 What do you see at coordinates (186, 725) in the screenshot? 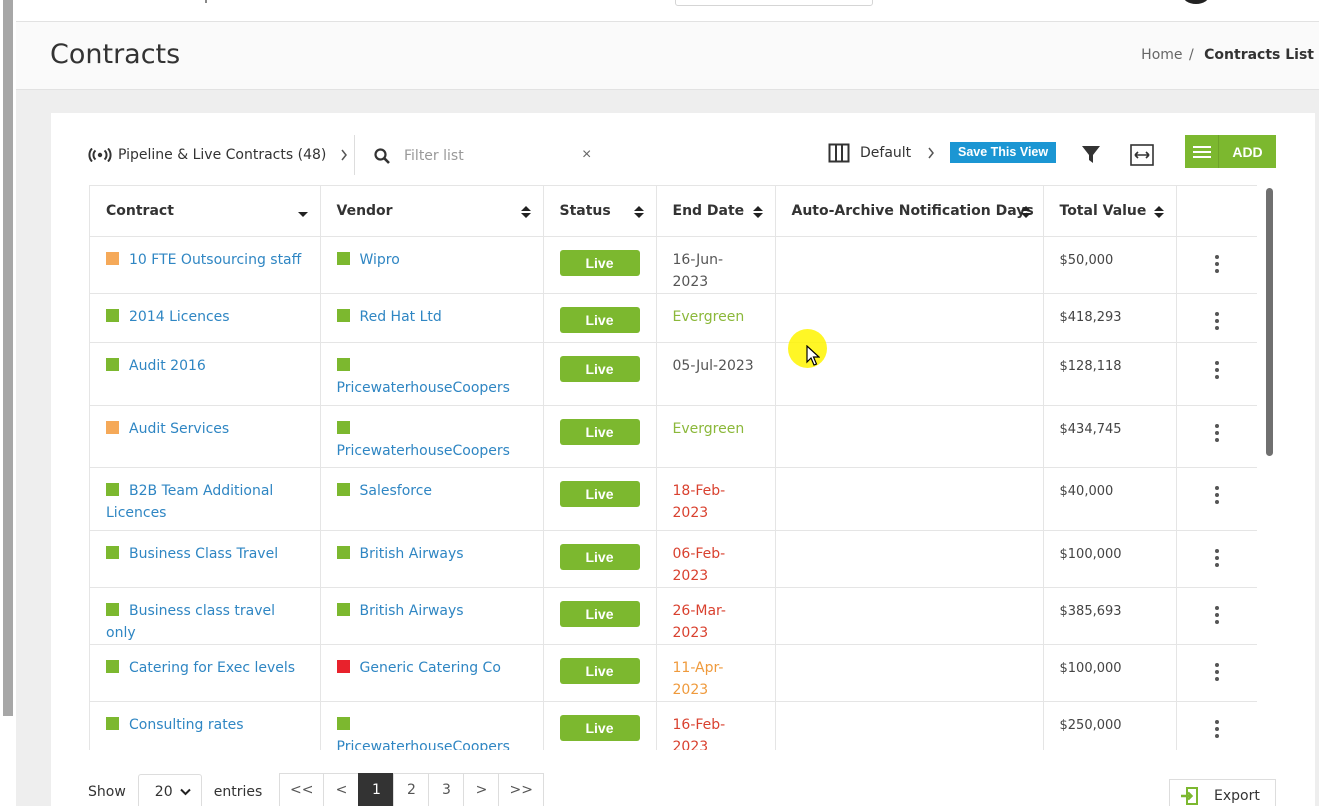
I see `contract-link: Consulting rates` at bounding box center [186, 725].